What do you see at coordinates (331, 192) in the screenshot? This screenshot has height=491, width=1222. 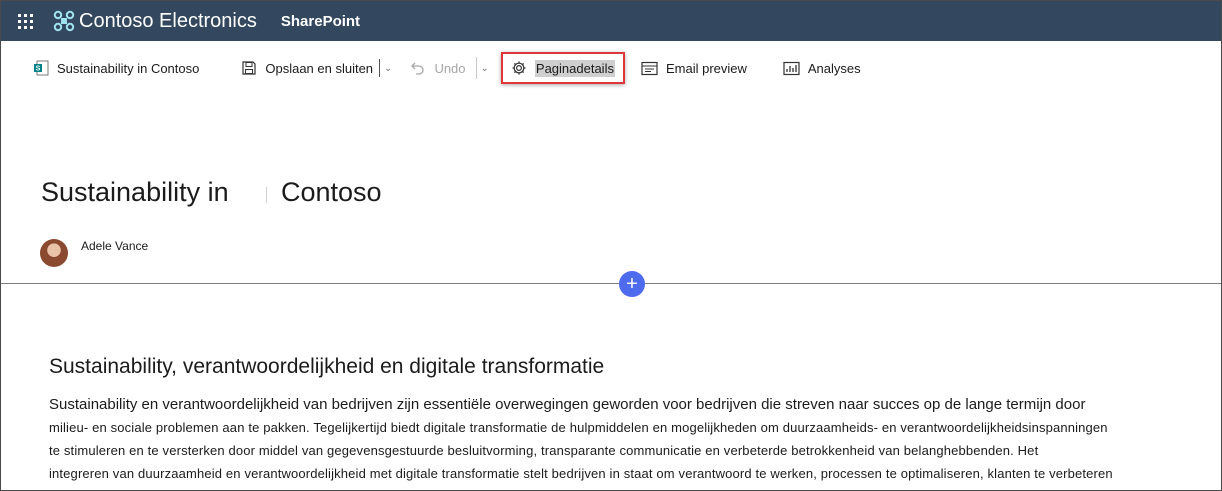 I see `page-title-continued: Contoso` at bounding box center [331, 192].